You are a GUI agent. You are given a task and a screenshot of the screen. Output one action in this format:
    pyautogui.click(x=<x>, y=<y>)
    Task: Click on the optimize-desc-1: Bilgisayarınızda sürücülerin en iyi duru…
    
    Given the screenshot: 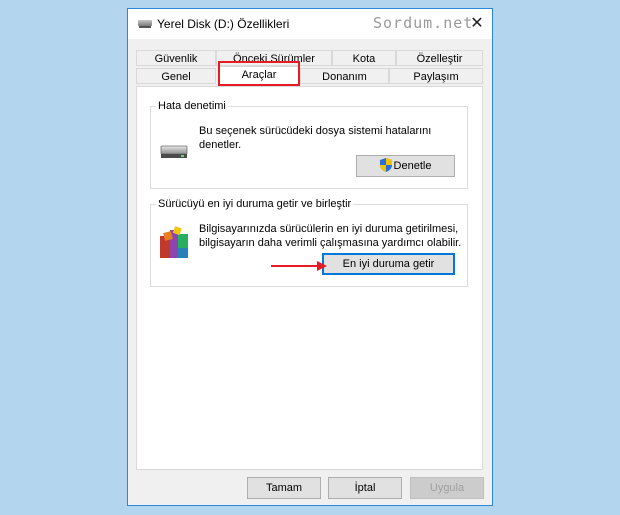 What is the action you would take?
    pyautogui.click(x=329, y=229)
    